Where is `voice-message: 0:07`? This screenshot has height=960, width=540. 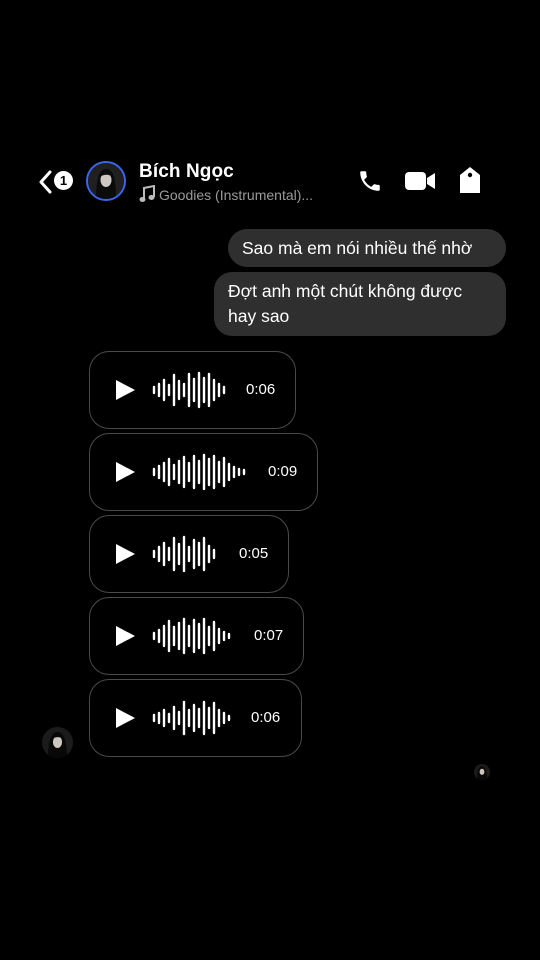
voice-message: 0:07 is located at coordinates (196, 636).